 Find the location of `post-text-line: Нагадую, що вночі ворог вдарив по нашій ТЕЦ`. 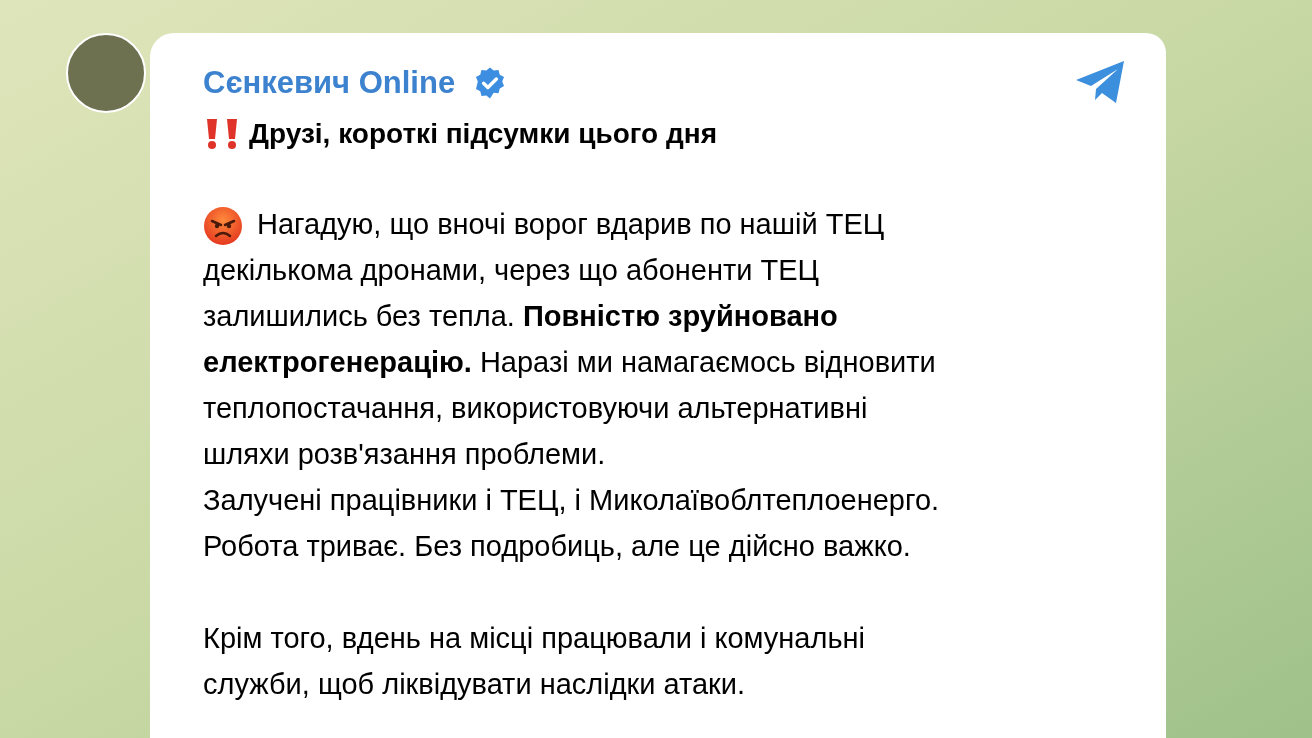

post-text-line: Нагадую, що вночі ворог вдарив по нашій ТЕЦ is located at coordinates (571, 224).